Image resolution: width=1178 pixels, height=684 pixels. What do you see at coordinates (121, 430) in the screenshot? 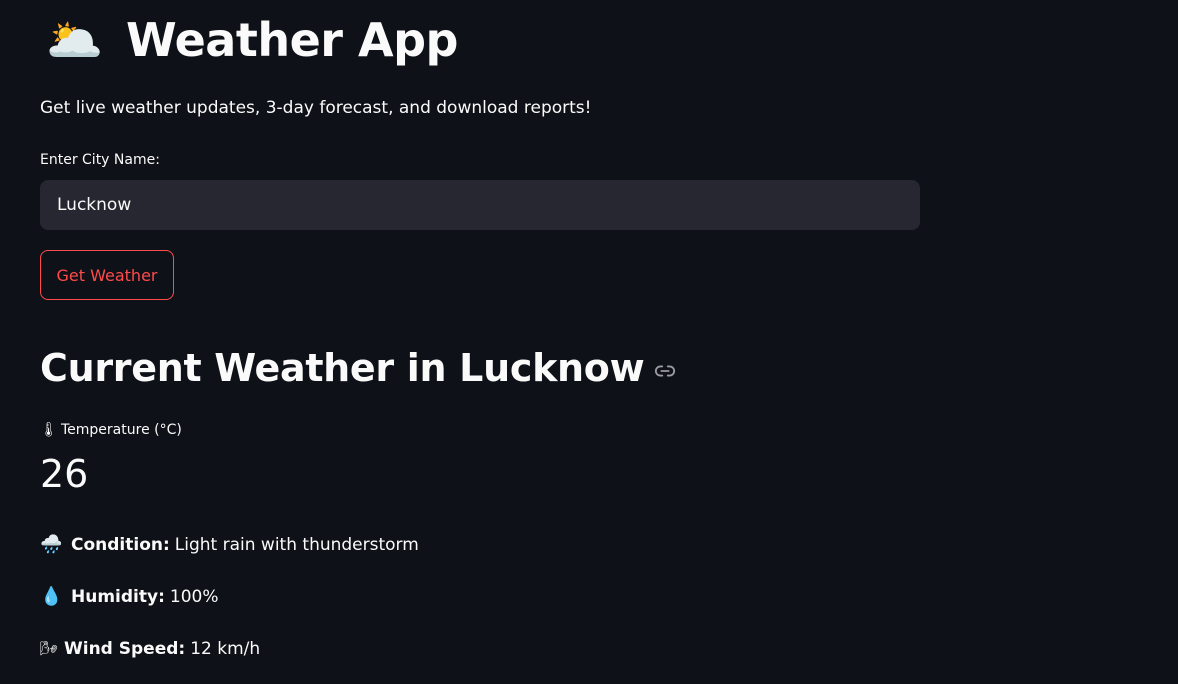
I see `temperature-label-text: Temperature (°C)` at bounding box center [121, 430].